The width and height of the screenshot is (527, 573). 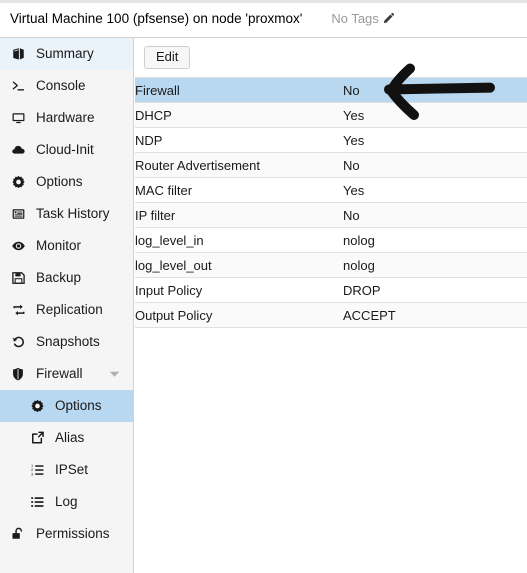 I want to click on sidebar-item-task-history: Task History, so click(x=66, y=214).